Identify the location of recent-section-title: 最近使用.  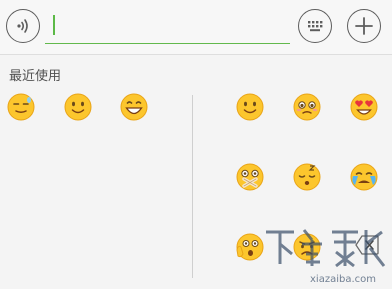
(35, 76).